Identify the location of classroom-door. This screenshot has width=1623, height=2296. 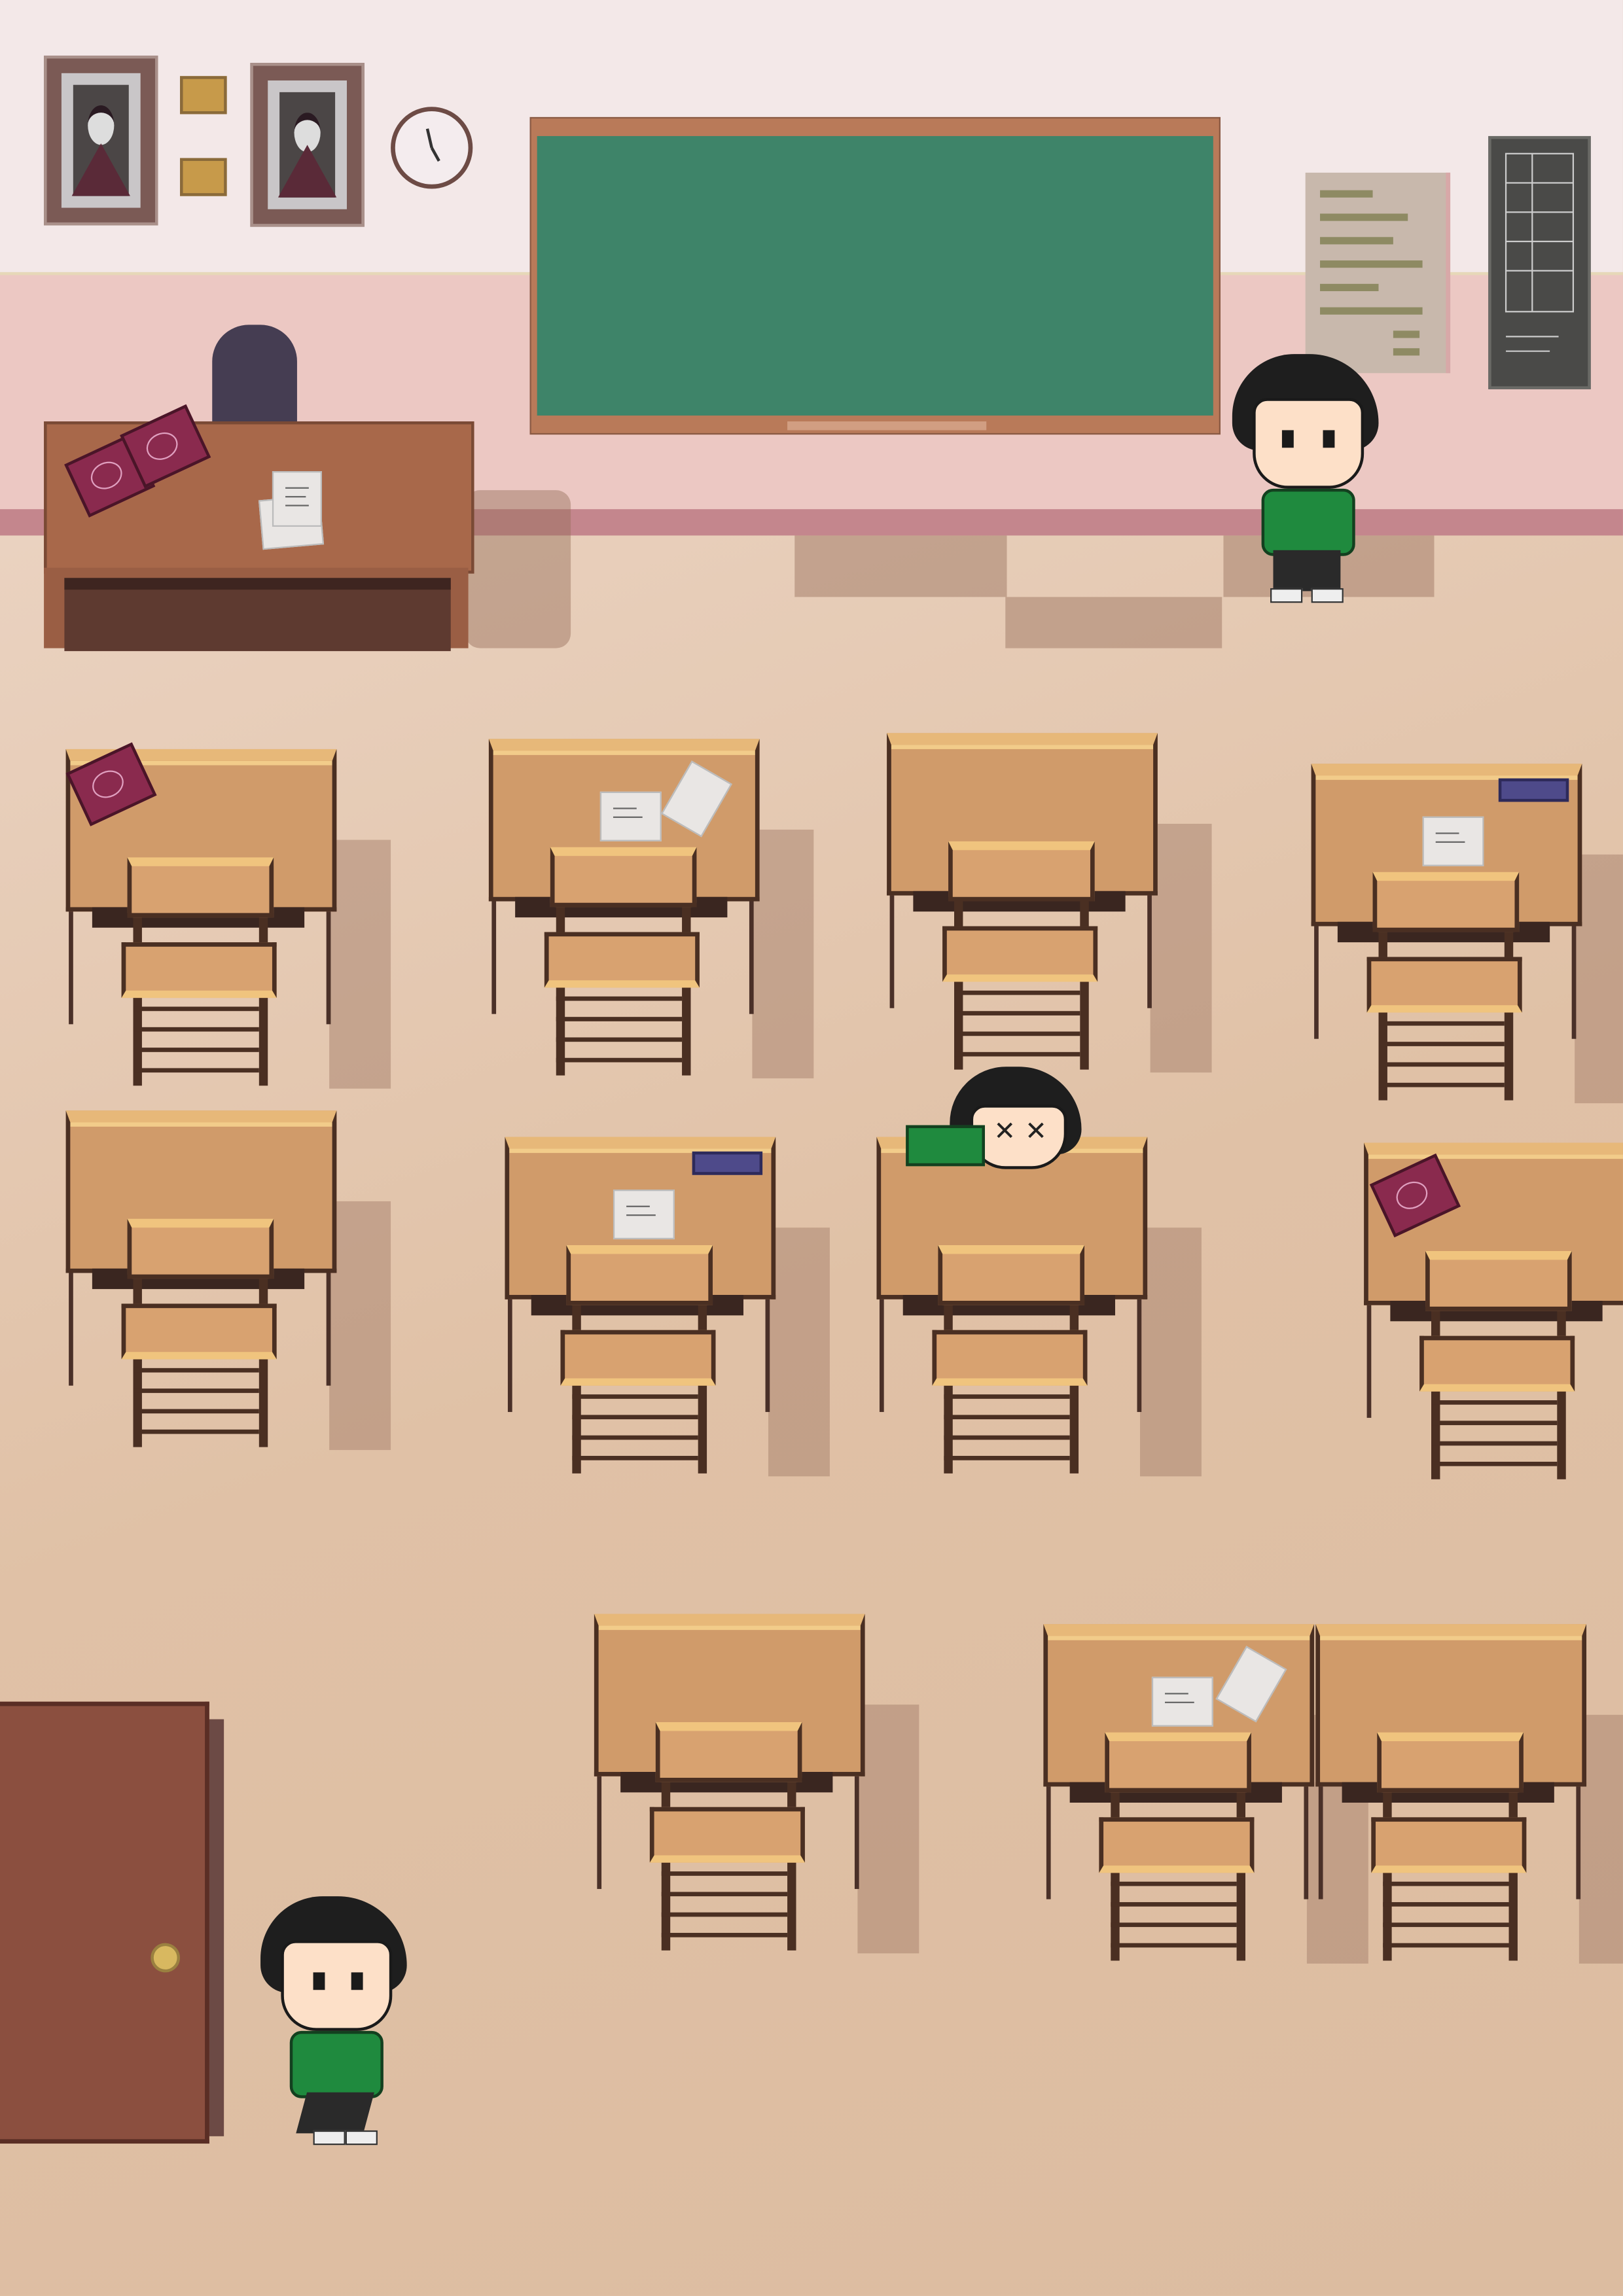
(104, 1922).